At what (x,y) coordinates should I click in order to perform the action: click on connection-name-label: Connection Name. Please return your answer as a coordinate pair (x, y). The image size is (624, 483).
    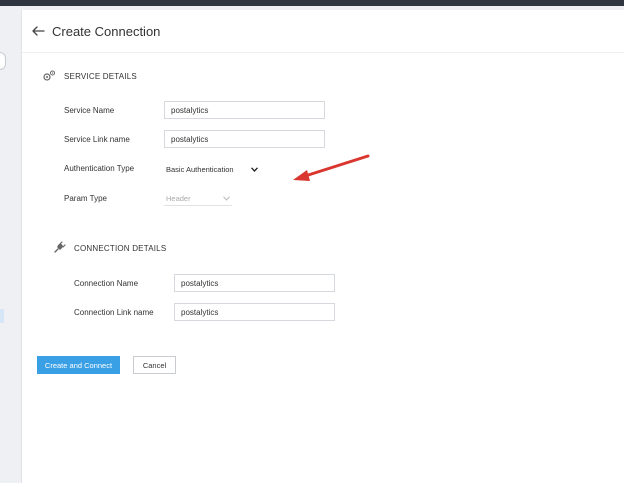
    Looking at the image, I should click on (106, 283).